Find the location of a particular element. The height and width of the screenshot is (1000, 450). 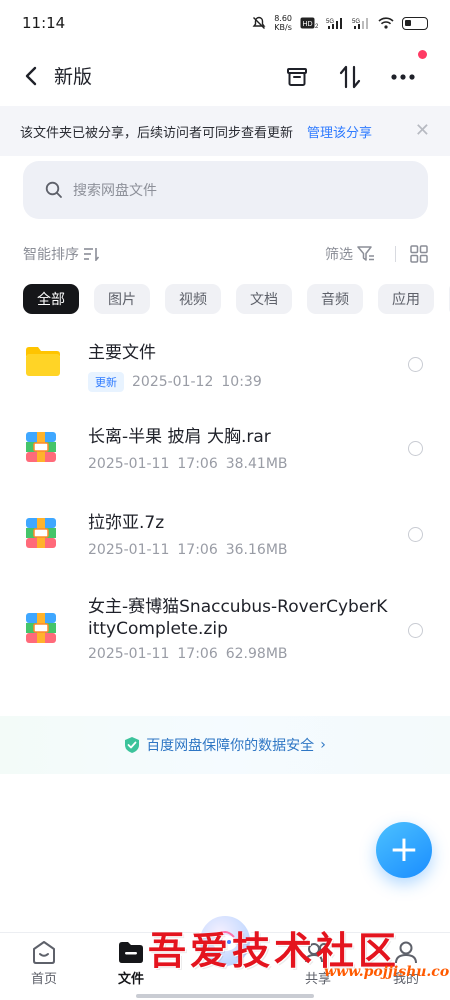

filter-icon is located at coordinates (365, 253).